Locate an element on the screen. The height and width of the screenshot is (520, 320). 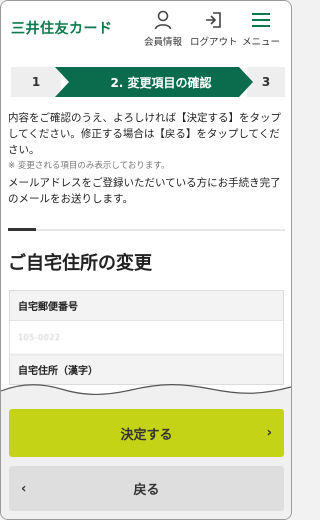
field-label-postal-code: 自宅郵便番号 is located at coordinates (146, 306).